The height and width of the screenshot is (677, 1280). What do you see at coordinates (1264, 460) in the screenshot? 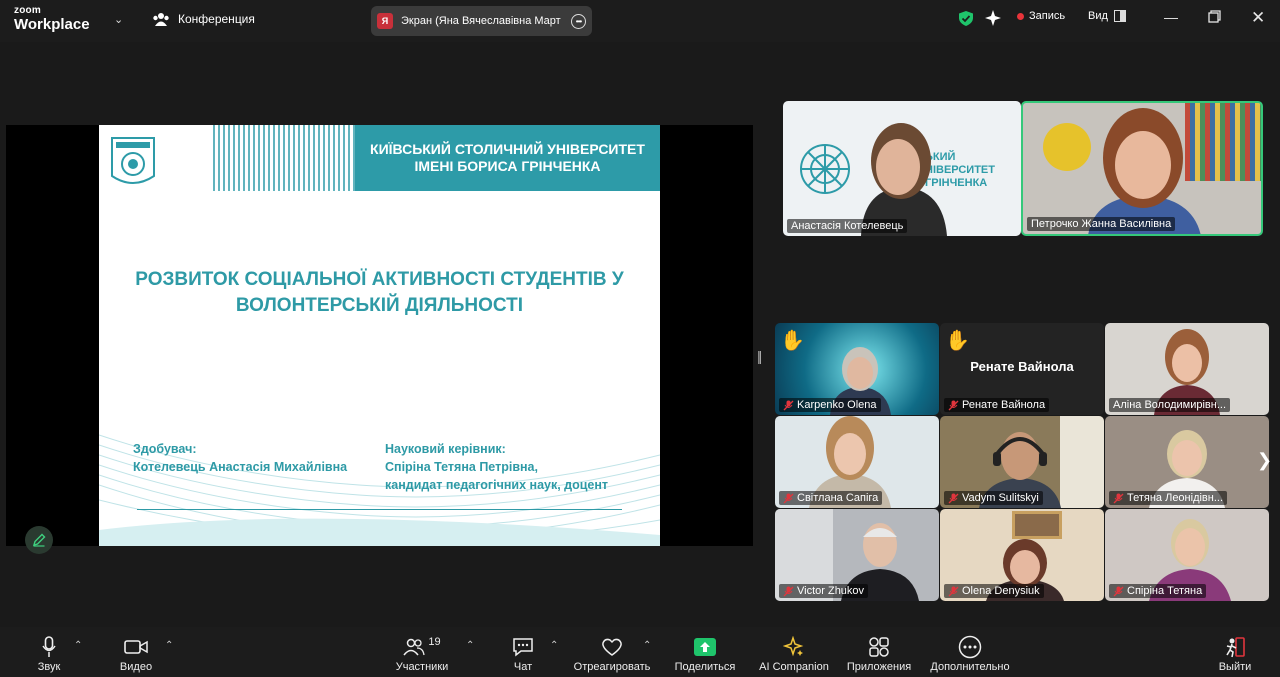
I see `gallery-next-page-icon: ❯` at bounding box center [1264, 460].